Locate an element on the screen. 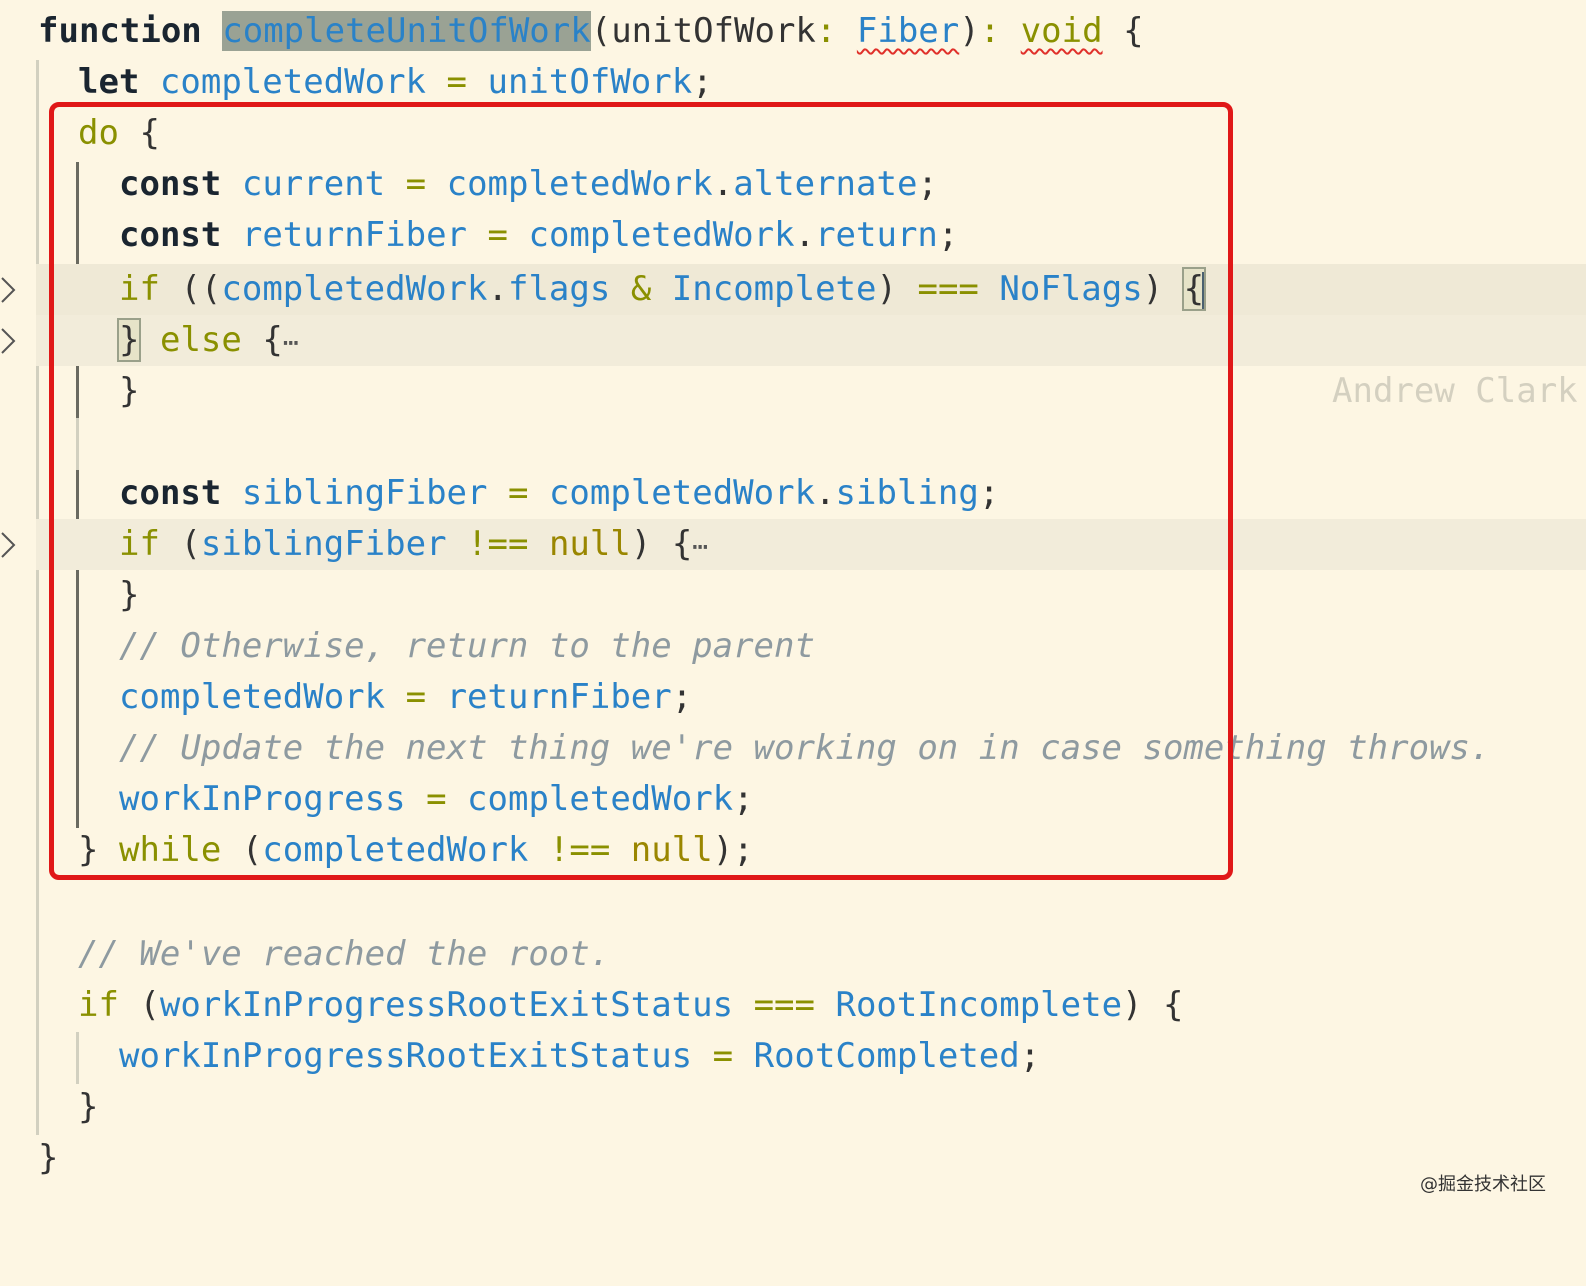 The width and height of the screenshot is (1586, 1286). keyword: let is located at coordinates (109, 82).